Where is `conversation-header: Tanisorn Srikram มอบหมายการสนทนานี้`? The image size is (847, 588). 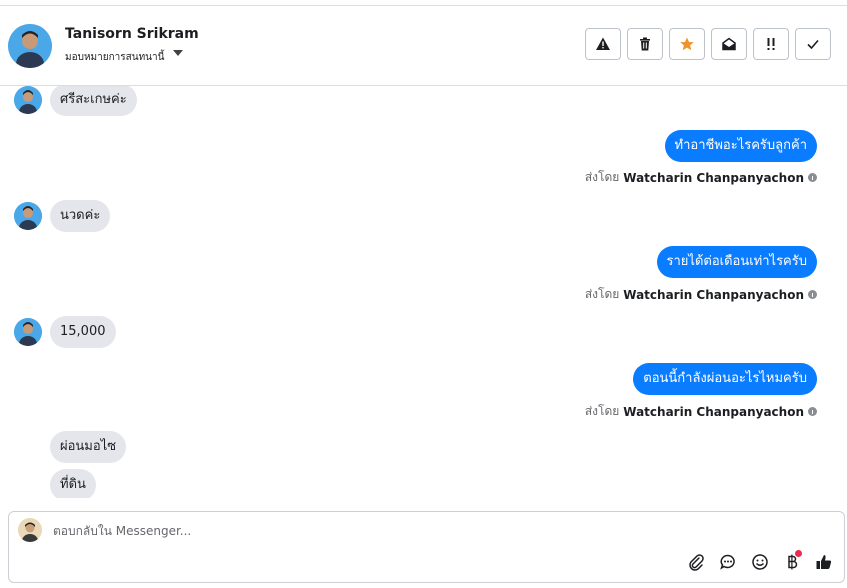 conversation-header: Tanisorn Srikram มอบหมายการสนทนานี้ is located at coordinates (423, 46).